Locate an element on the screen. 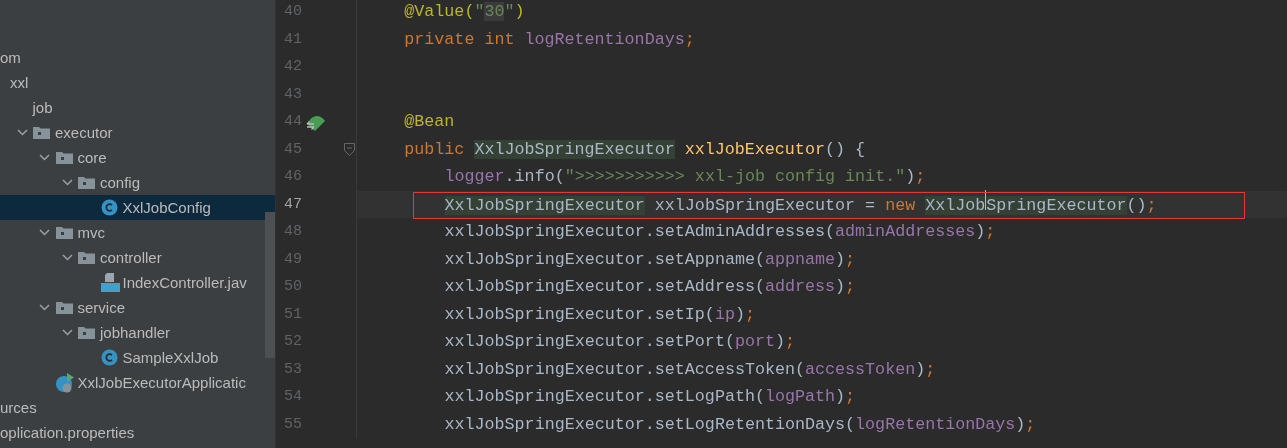 Image resolution: width=1287 pixels, height=448 pixels. line-number: 50 is located at coordinates (292, 287).